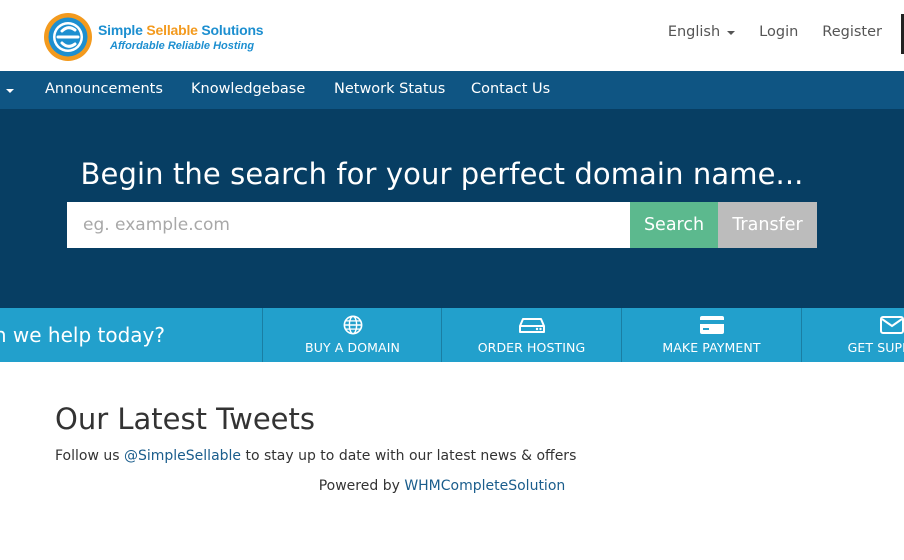  I want to click on language-dropdown: English, so click(701, 32).